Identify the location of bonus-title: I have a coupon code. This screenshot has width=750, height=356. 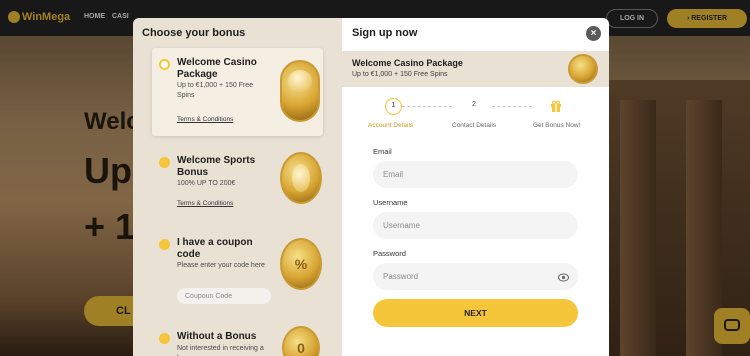
(215, 248).